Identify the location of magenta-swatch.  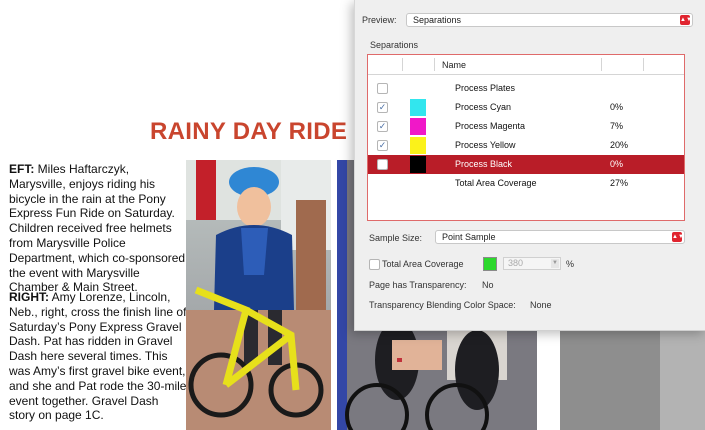
(418, 126).